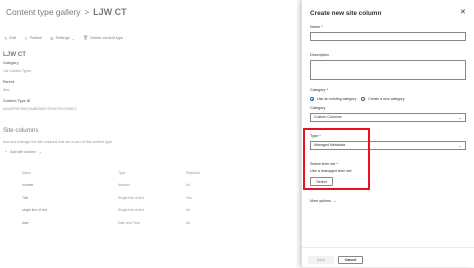  Describe the element at coordinates (336, 159) in the screenshot. I see `annotation-highlight-box` at that location.